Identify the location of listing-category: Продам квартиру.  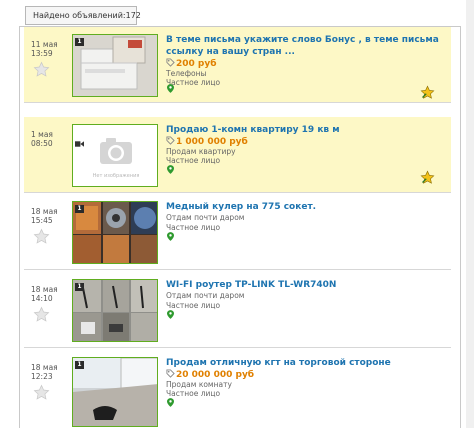
(201, 151).